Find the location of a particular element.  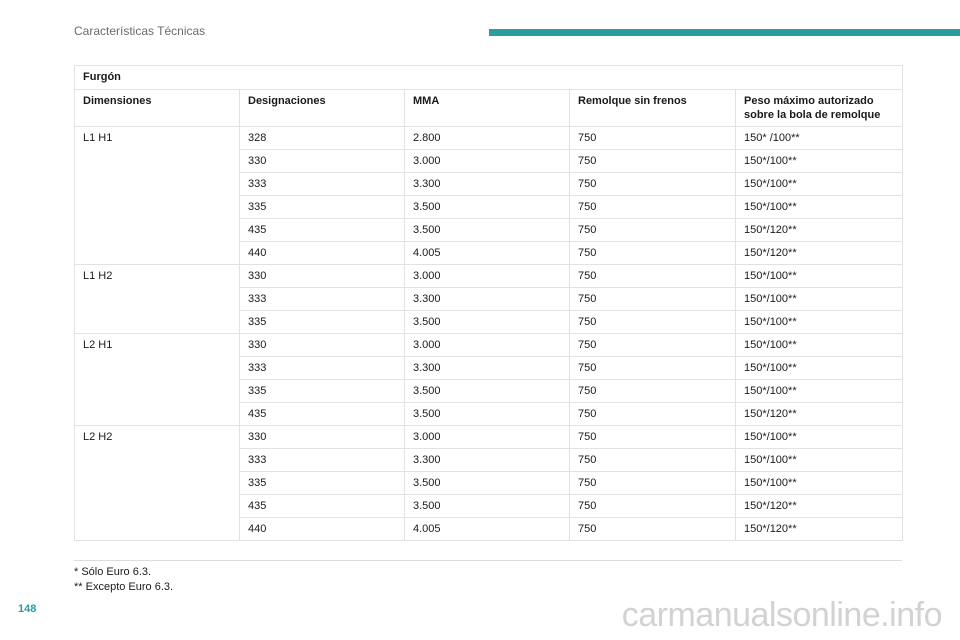

table-row: L2 H1 330 3.000 750 150*/100** is located at coordinates (489, 379).